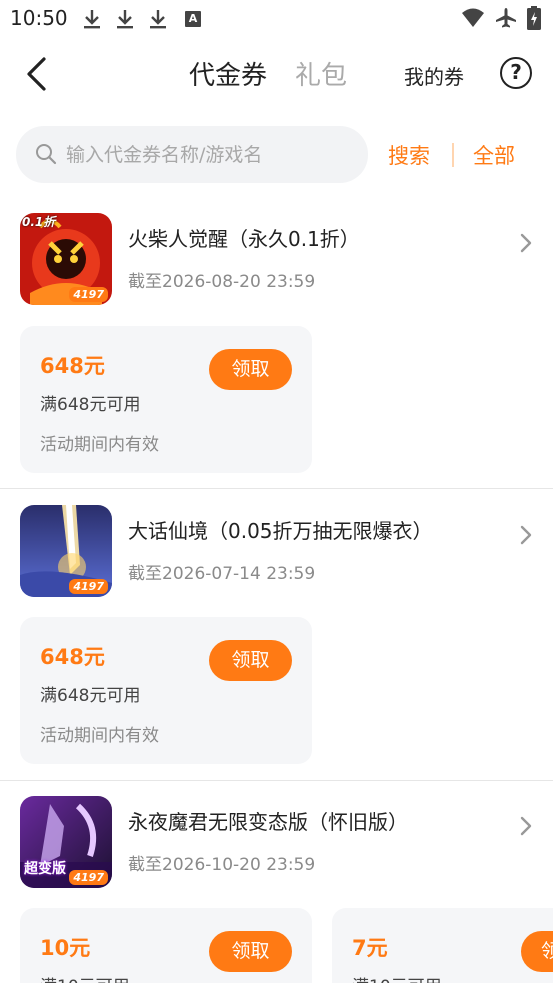 The height and width of the screenshot is (983, 553). I want to click on game-title: 火柴人觉醒（永久0.1折）, so click(244, 237).